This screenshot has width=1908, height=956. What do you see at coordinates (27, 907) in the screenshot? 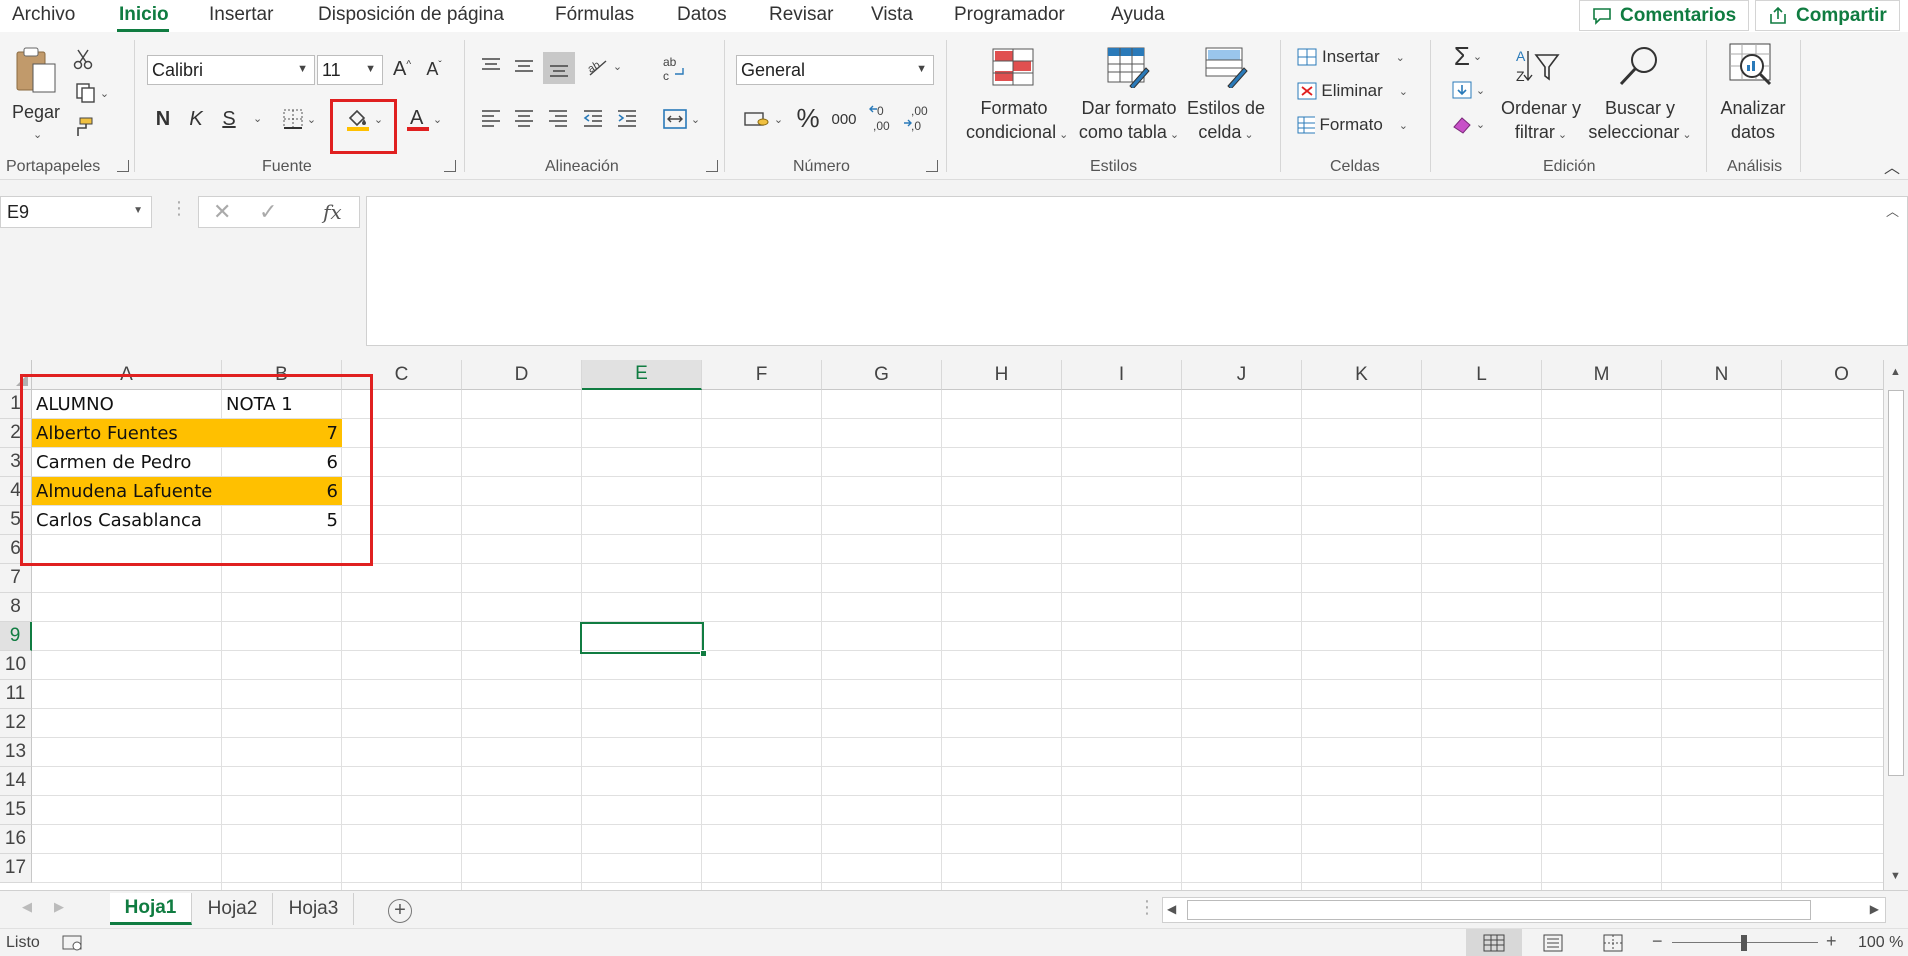
I see `prev-sheet-icon: ◀` at bounding box center [27, 907].